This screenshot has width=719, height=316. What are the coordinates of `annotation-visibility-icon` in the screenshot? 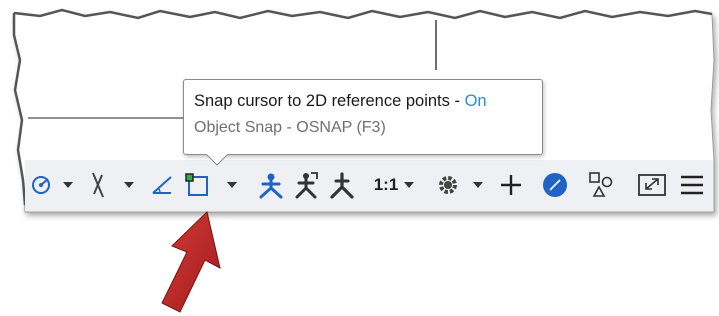 It's located at (271, 185).